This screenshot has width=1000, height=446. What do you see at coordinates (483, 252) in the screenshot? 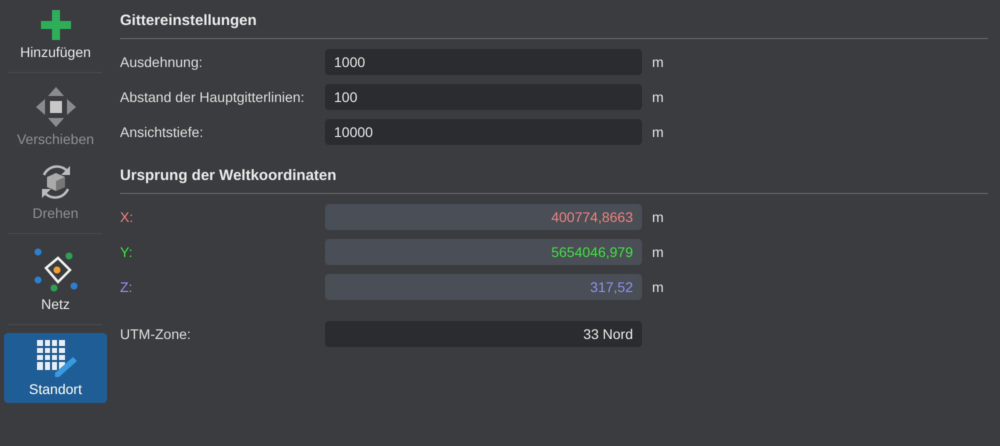
I see `readonly-field: 5654046,979` at bounding box center [483, 252].